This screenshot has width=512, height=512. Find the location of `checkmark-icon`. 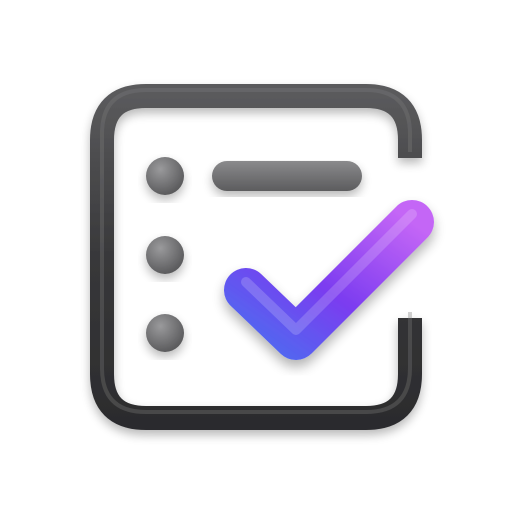

checkmark-icon is located at coordinates (329, 280).